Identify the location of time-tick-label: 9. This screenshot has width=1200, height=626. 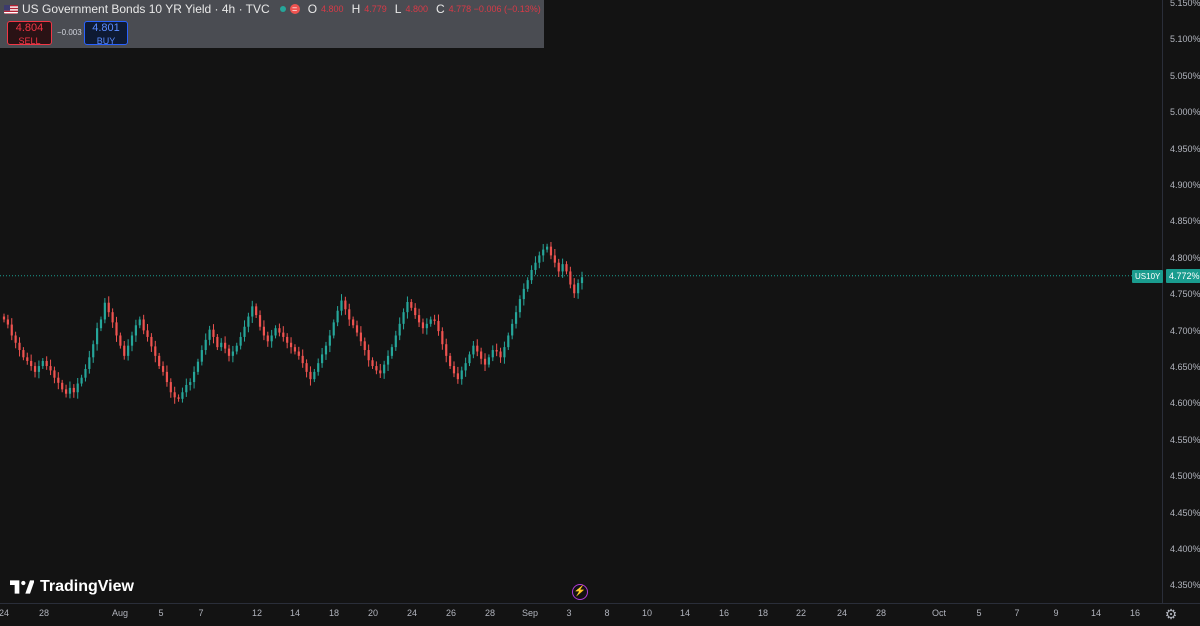
(1056, 613).